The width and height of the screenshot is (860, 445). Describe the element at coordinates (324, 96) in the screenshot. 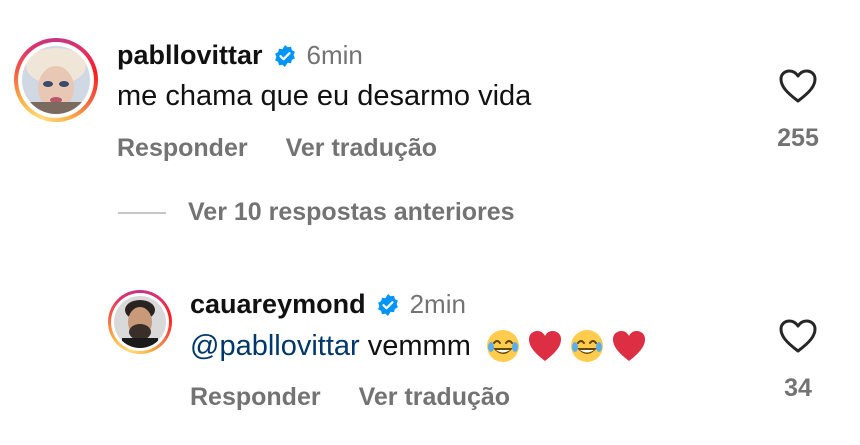

I see `comment-text: me chama que eu desarmo vida` at that location.